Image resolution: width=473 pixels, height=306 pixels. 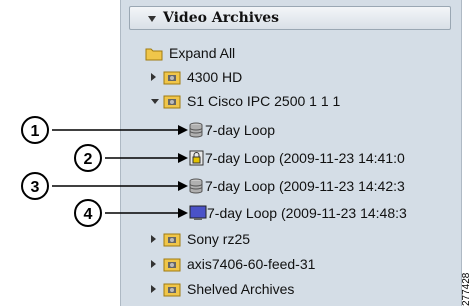 I want to click on callout-number: 4, so click(x=88, y=214).